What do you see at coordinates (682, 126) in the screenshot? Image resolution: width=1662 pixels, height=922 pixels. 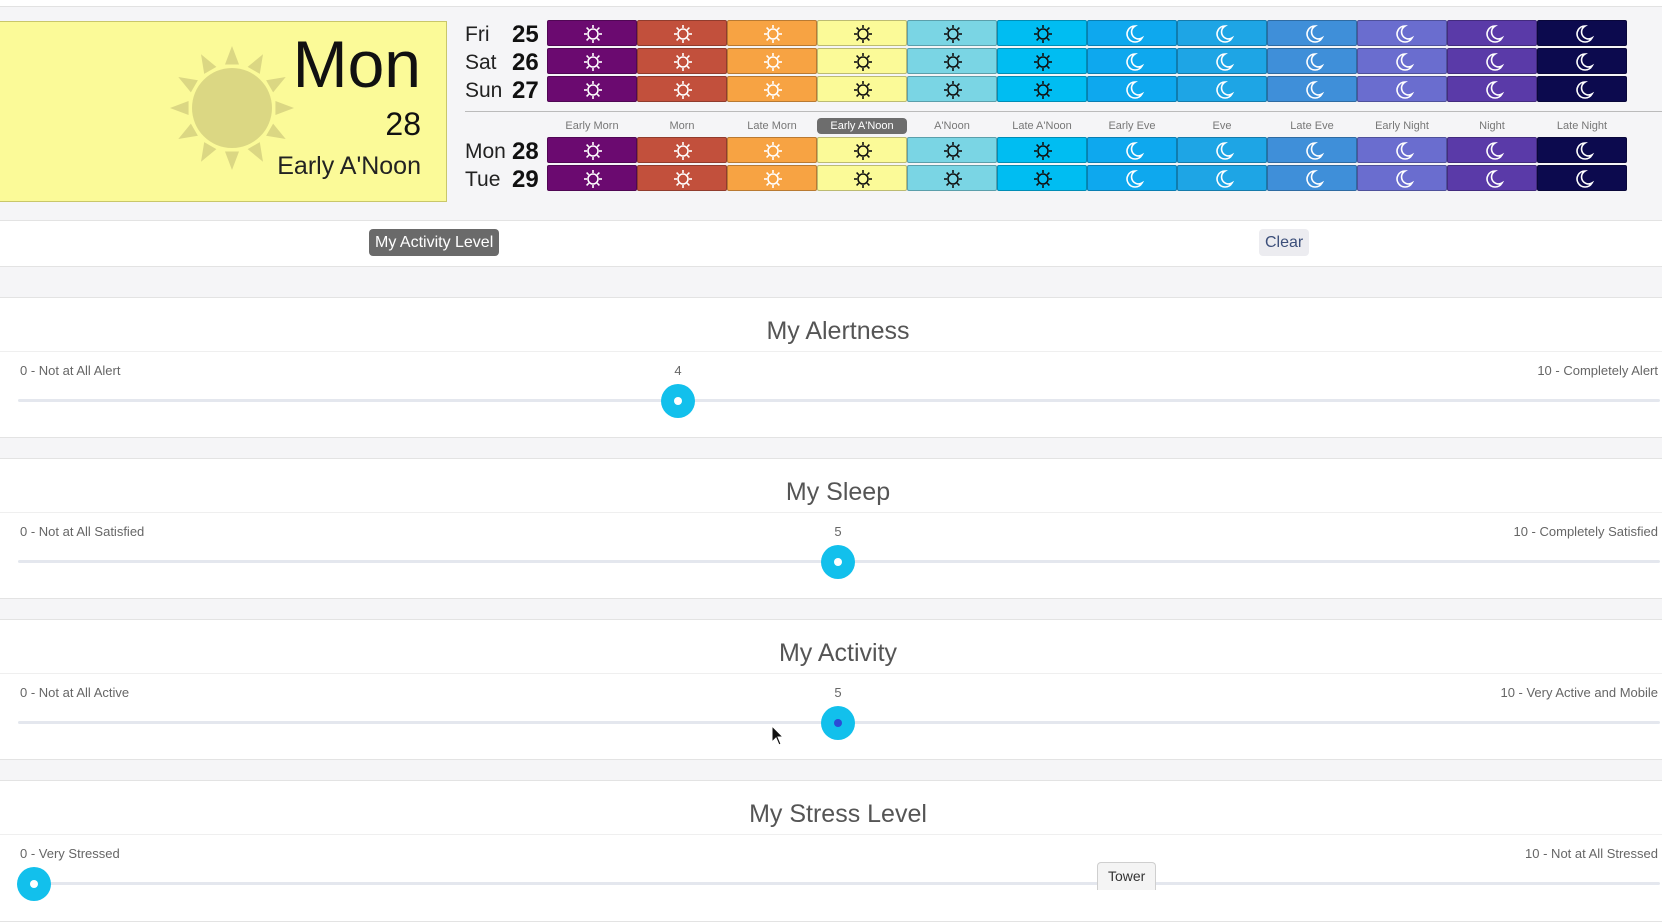 I see `period-label: Morn` at bounding box center [682, 126].